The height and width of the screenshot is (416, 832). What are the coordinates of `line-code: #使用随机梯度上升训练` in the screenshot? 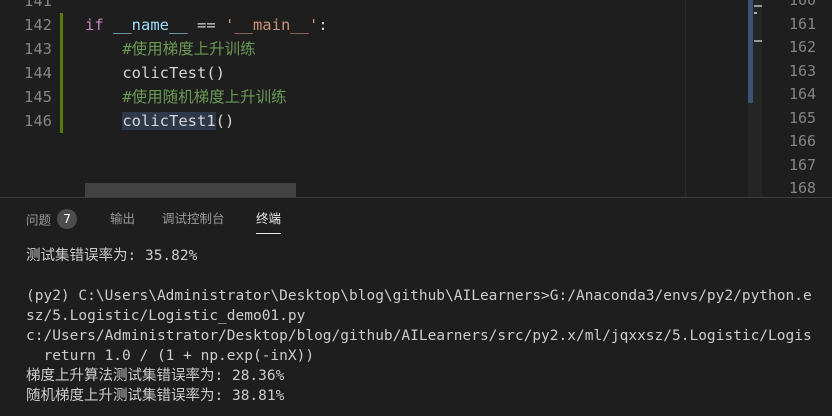 It's located at (186, 97).